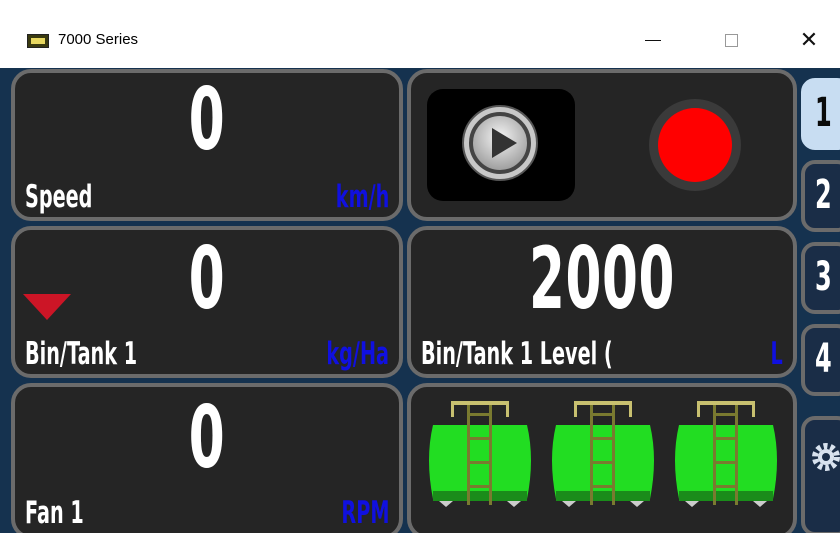 Image resolution: width=840 pixels, height=533 pixels. I want to click on speed-label: Speed, so click(59, 197).